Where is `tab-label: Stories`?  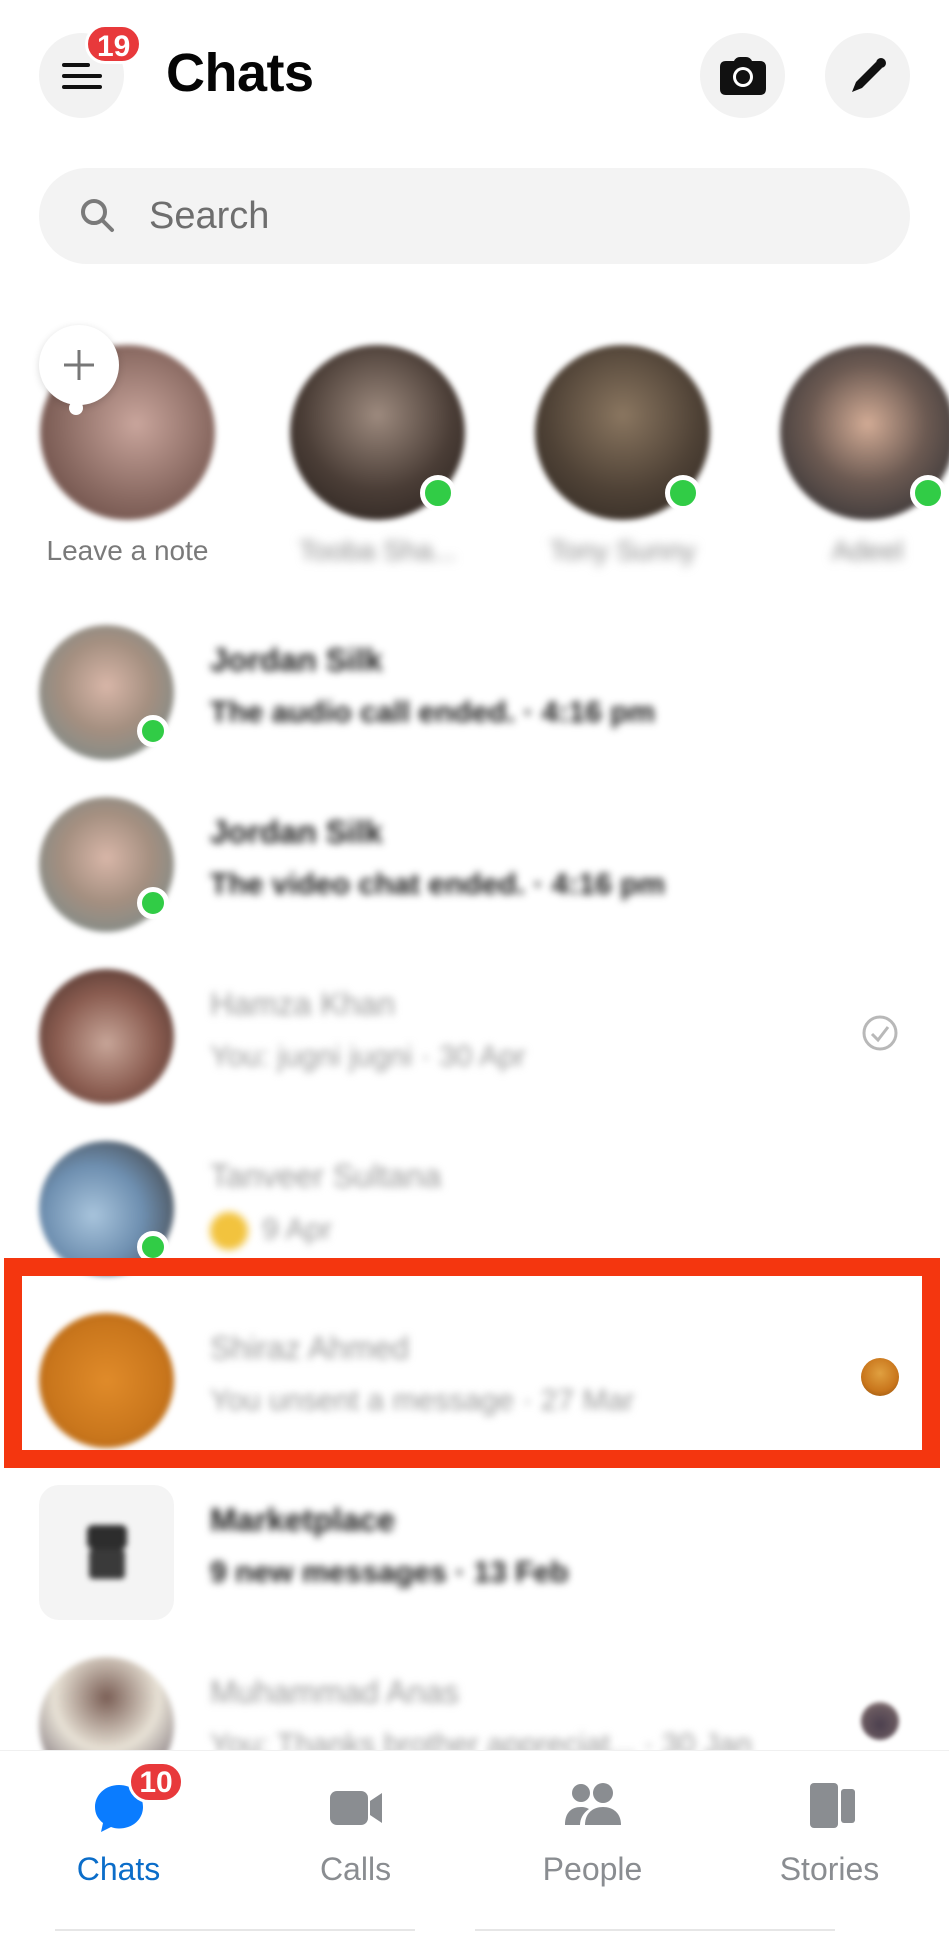 tab-label: Stories is located at coordinates (829, 1869).